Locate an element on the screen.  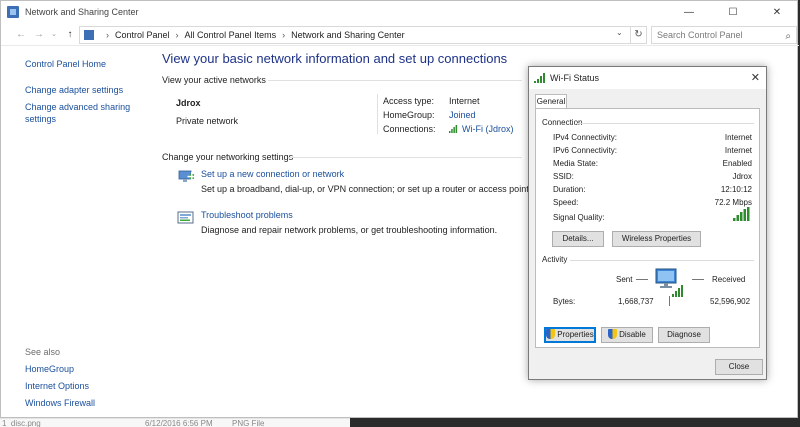
search-input: Search Control Panel ⌕ is located at coordinates (724, 35).